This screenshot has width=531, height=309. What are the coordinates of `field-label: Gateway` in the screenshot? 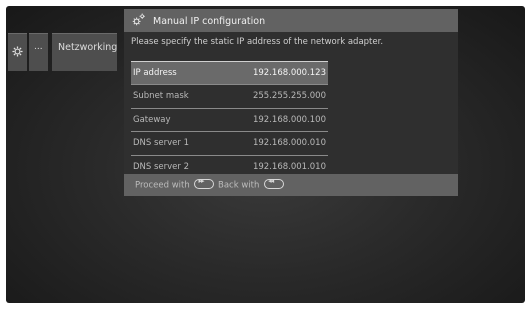 It's located at (152, 119).